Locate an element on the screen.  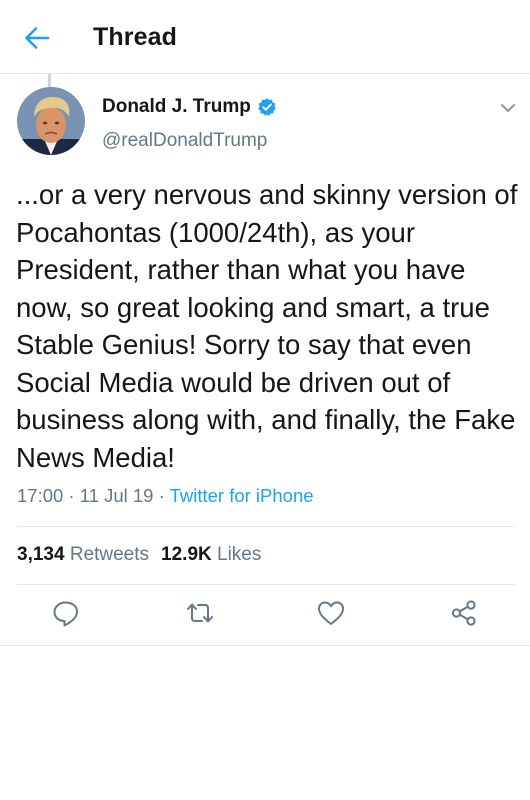
chevron-down-icon is located at coordinates (508, 108).